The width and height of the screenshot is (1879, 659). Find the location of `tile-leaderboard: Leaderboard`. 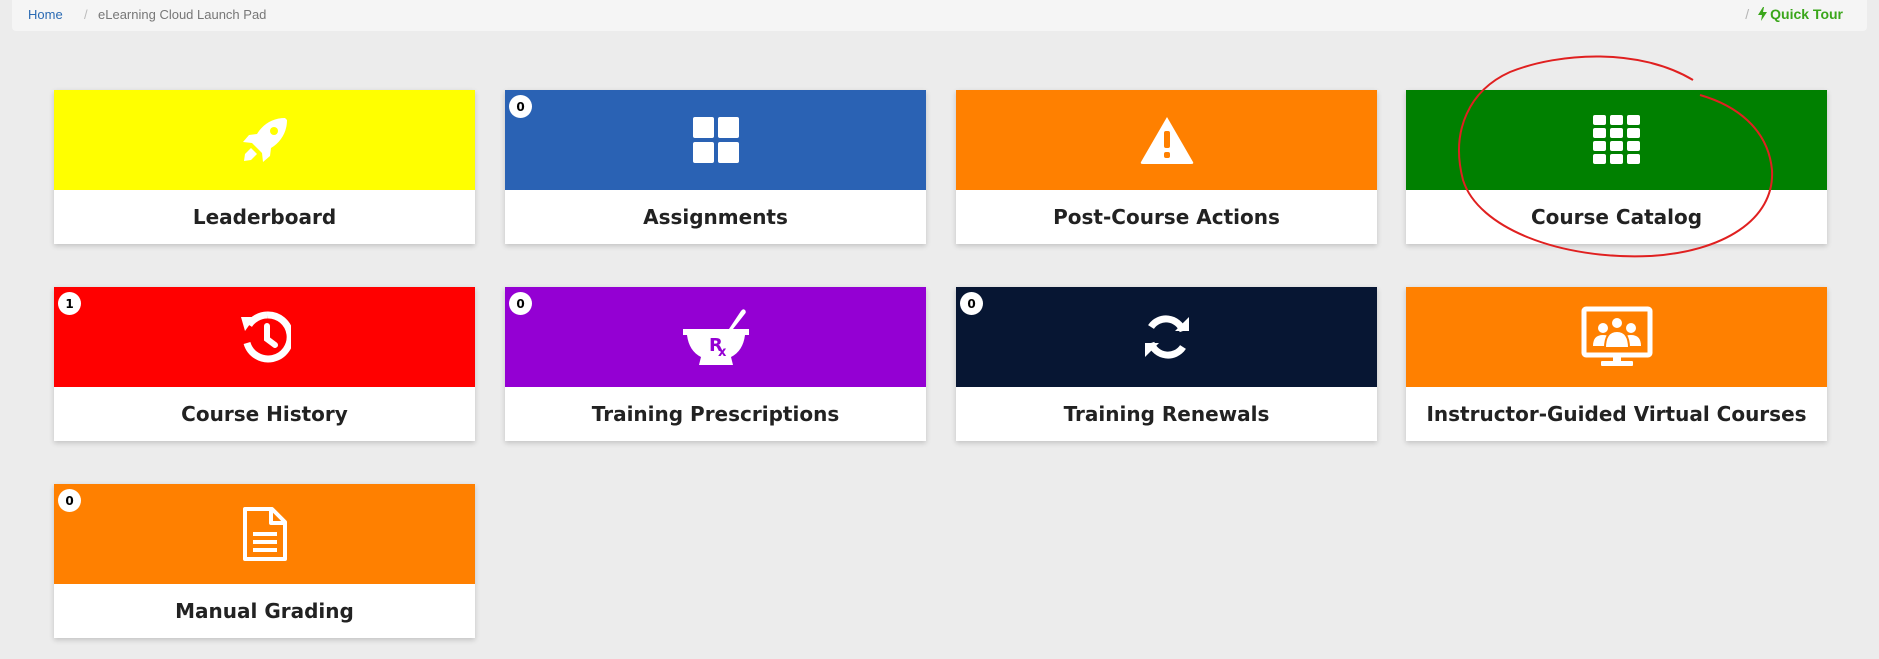

tile-leaderboard: Leaderboard is located at coordinates (264, 167).